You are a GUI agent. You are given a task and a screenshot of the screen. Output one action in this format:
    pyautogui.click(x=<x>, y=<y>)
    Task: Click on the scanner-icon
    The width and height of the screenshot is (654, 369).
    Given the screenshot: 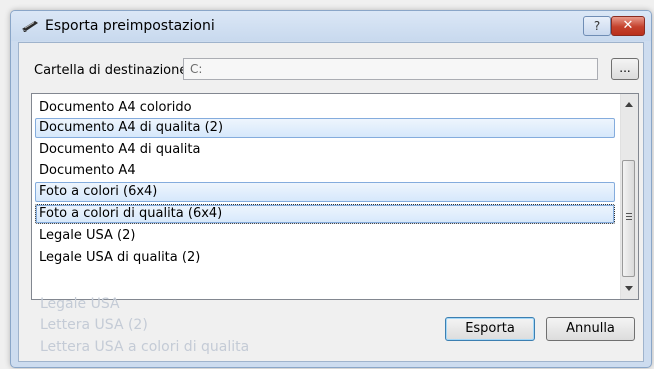 What is the action you would take?
    pyautogui.click(x=30, y=26)
    